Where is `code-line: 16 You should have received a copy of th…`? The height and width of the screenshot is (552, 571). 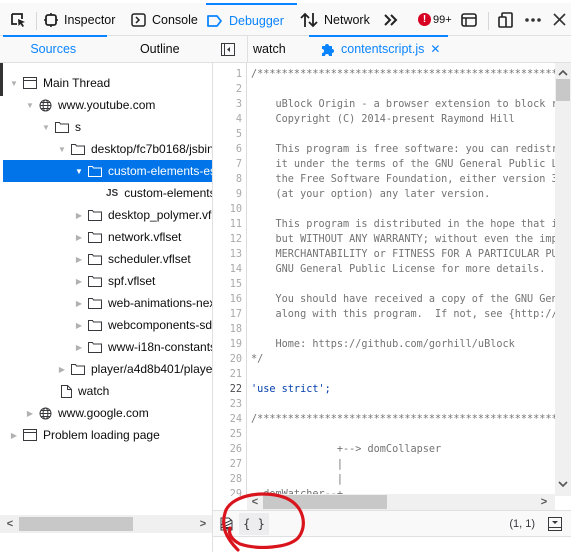
code-line: 16 You should have received a copy of th… is located at coordinates (384, 299).